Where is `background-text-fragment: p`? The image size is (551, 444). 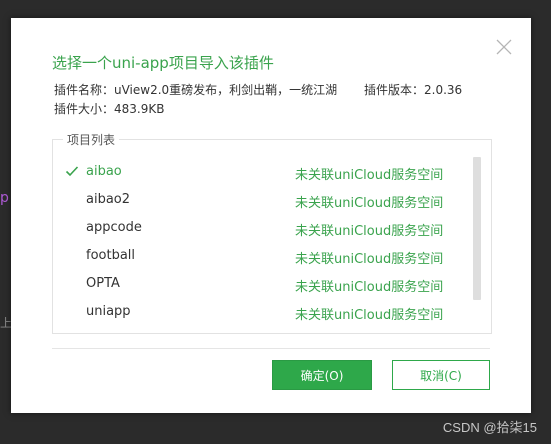 background-text-fragment: p is located at coordinates (4, 198).